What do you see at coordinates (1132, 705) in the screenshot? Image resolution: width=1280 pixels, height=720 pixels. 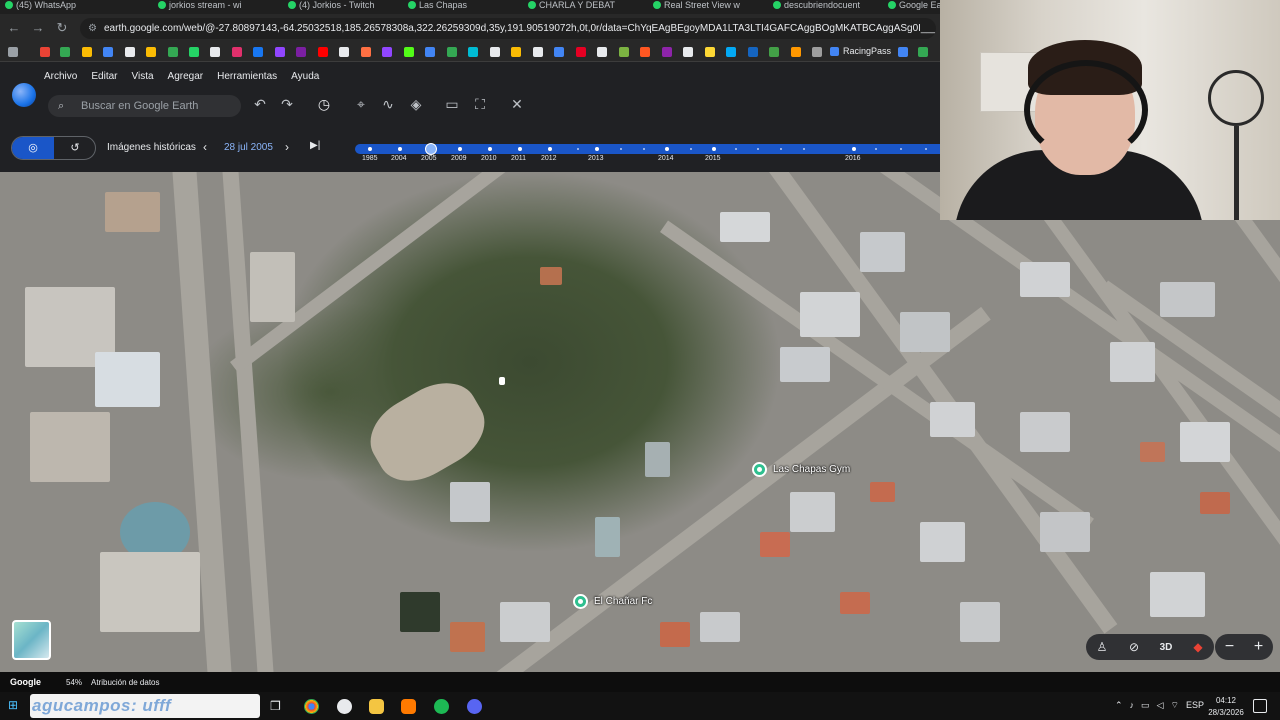 I see `mic-icon: ♪` at bounding box center [1132, 705].